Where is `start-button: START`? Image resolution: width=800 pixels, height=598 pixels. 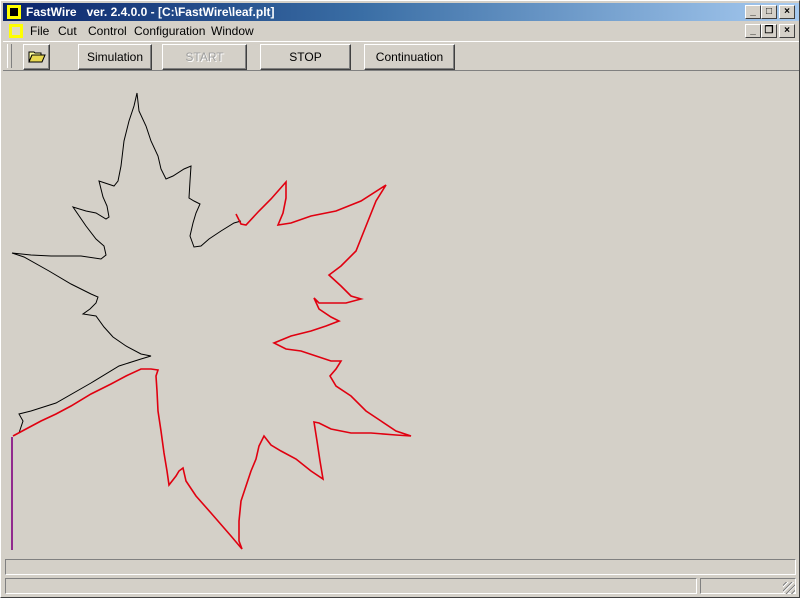
start-button: START is located at coordinates (204, 57).